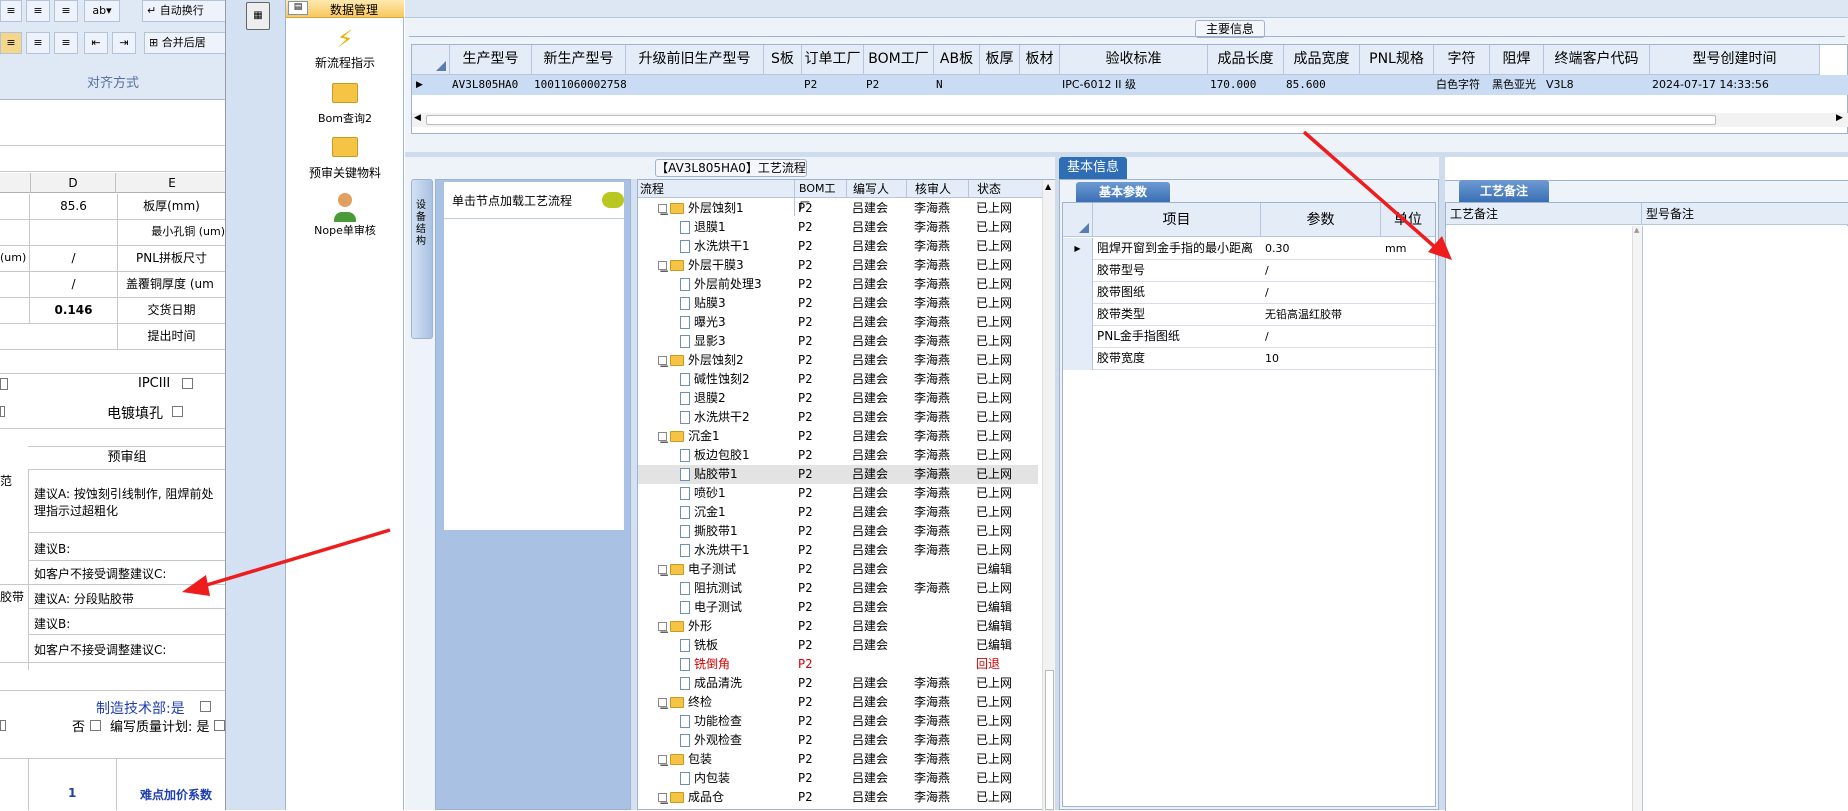  What do you see at coordinates (1249, 359) in the screenshot?
I see `params-row: 胶带宽度 10` at bounding box center [1249, 359].